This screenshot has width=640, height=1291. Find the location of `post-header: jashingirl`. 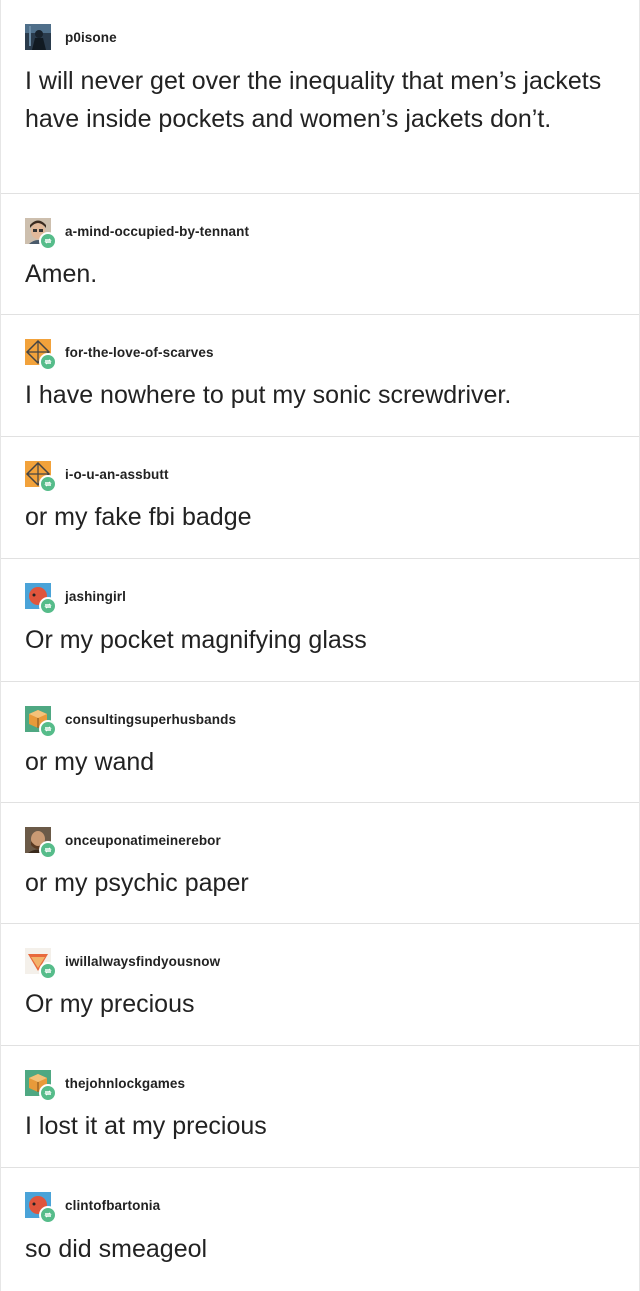

post-header: jashingirl is located at coordinates (75, 599).